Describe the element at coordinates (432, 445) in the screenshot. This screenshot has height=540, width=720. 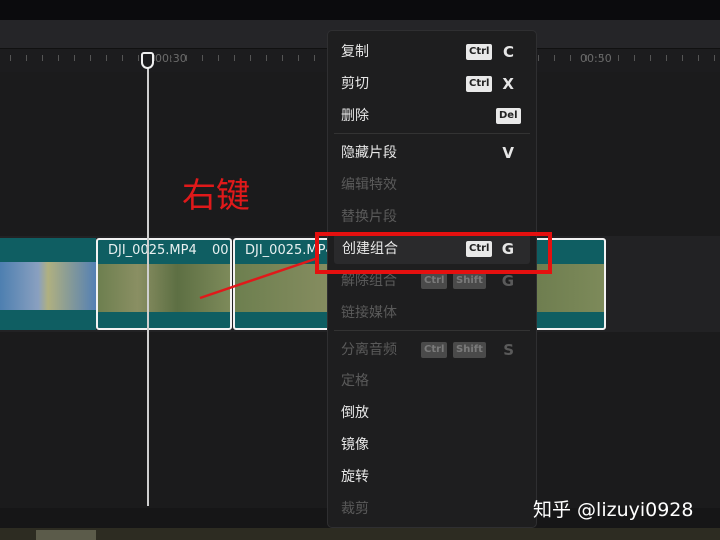
I see `menu-item: 镜像` at that location.